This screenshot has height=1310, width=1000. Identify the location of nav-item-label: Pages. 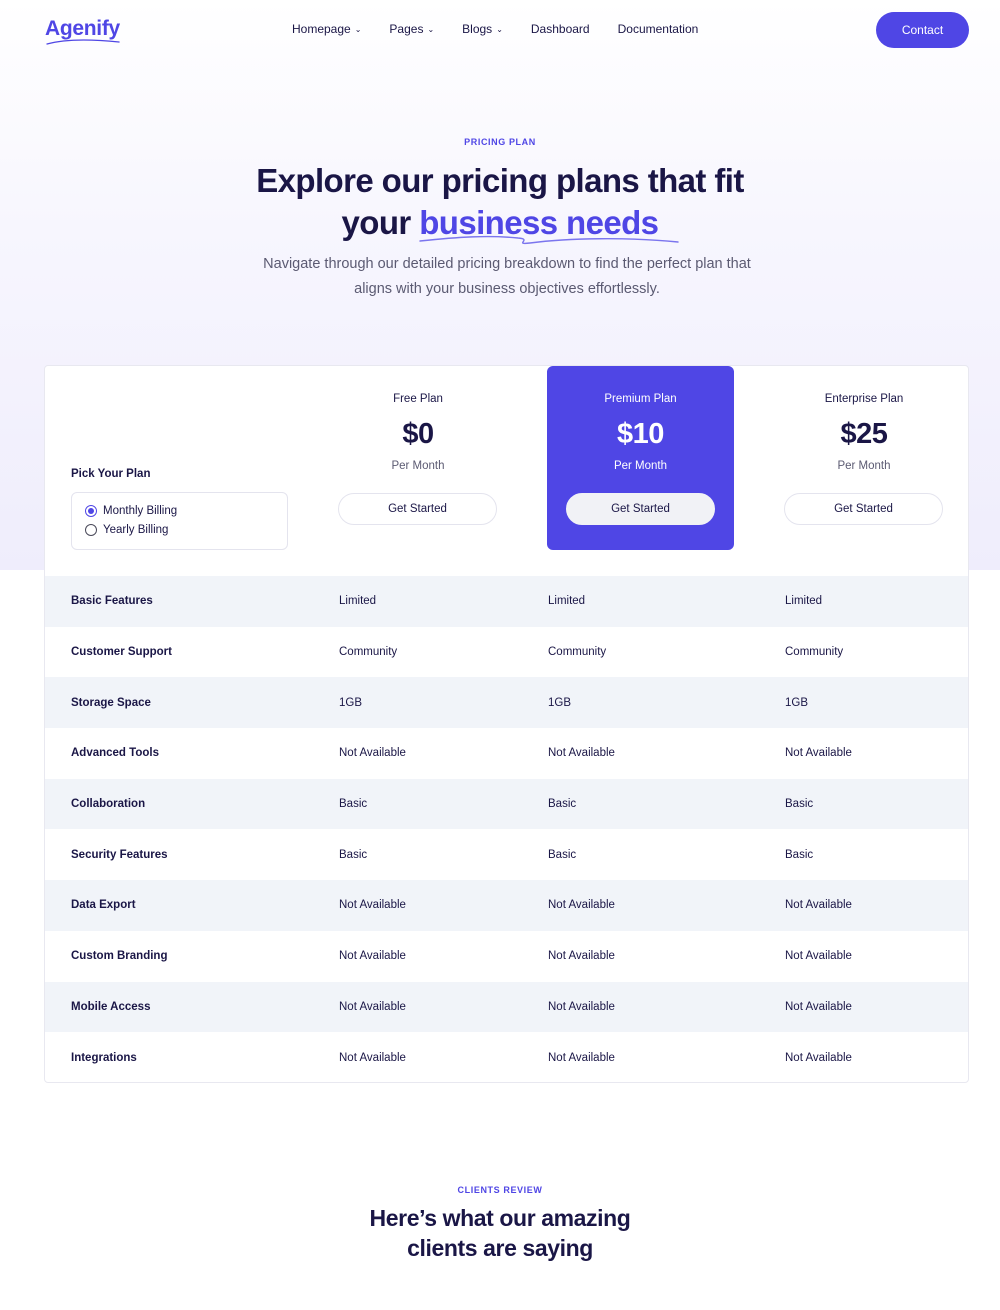
(406, 29).